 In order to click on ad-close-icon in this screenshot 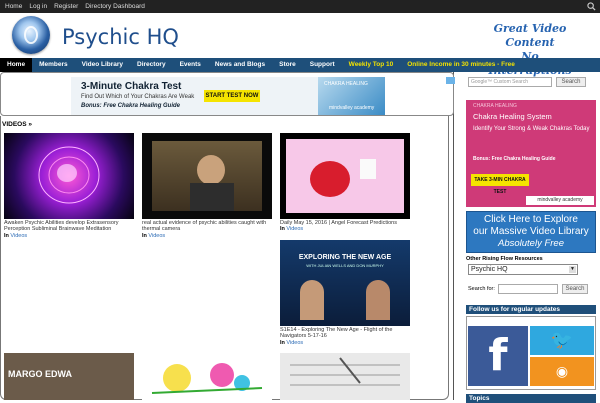, I will do `click(450, 80)`.